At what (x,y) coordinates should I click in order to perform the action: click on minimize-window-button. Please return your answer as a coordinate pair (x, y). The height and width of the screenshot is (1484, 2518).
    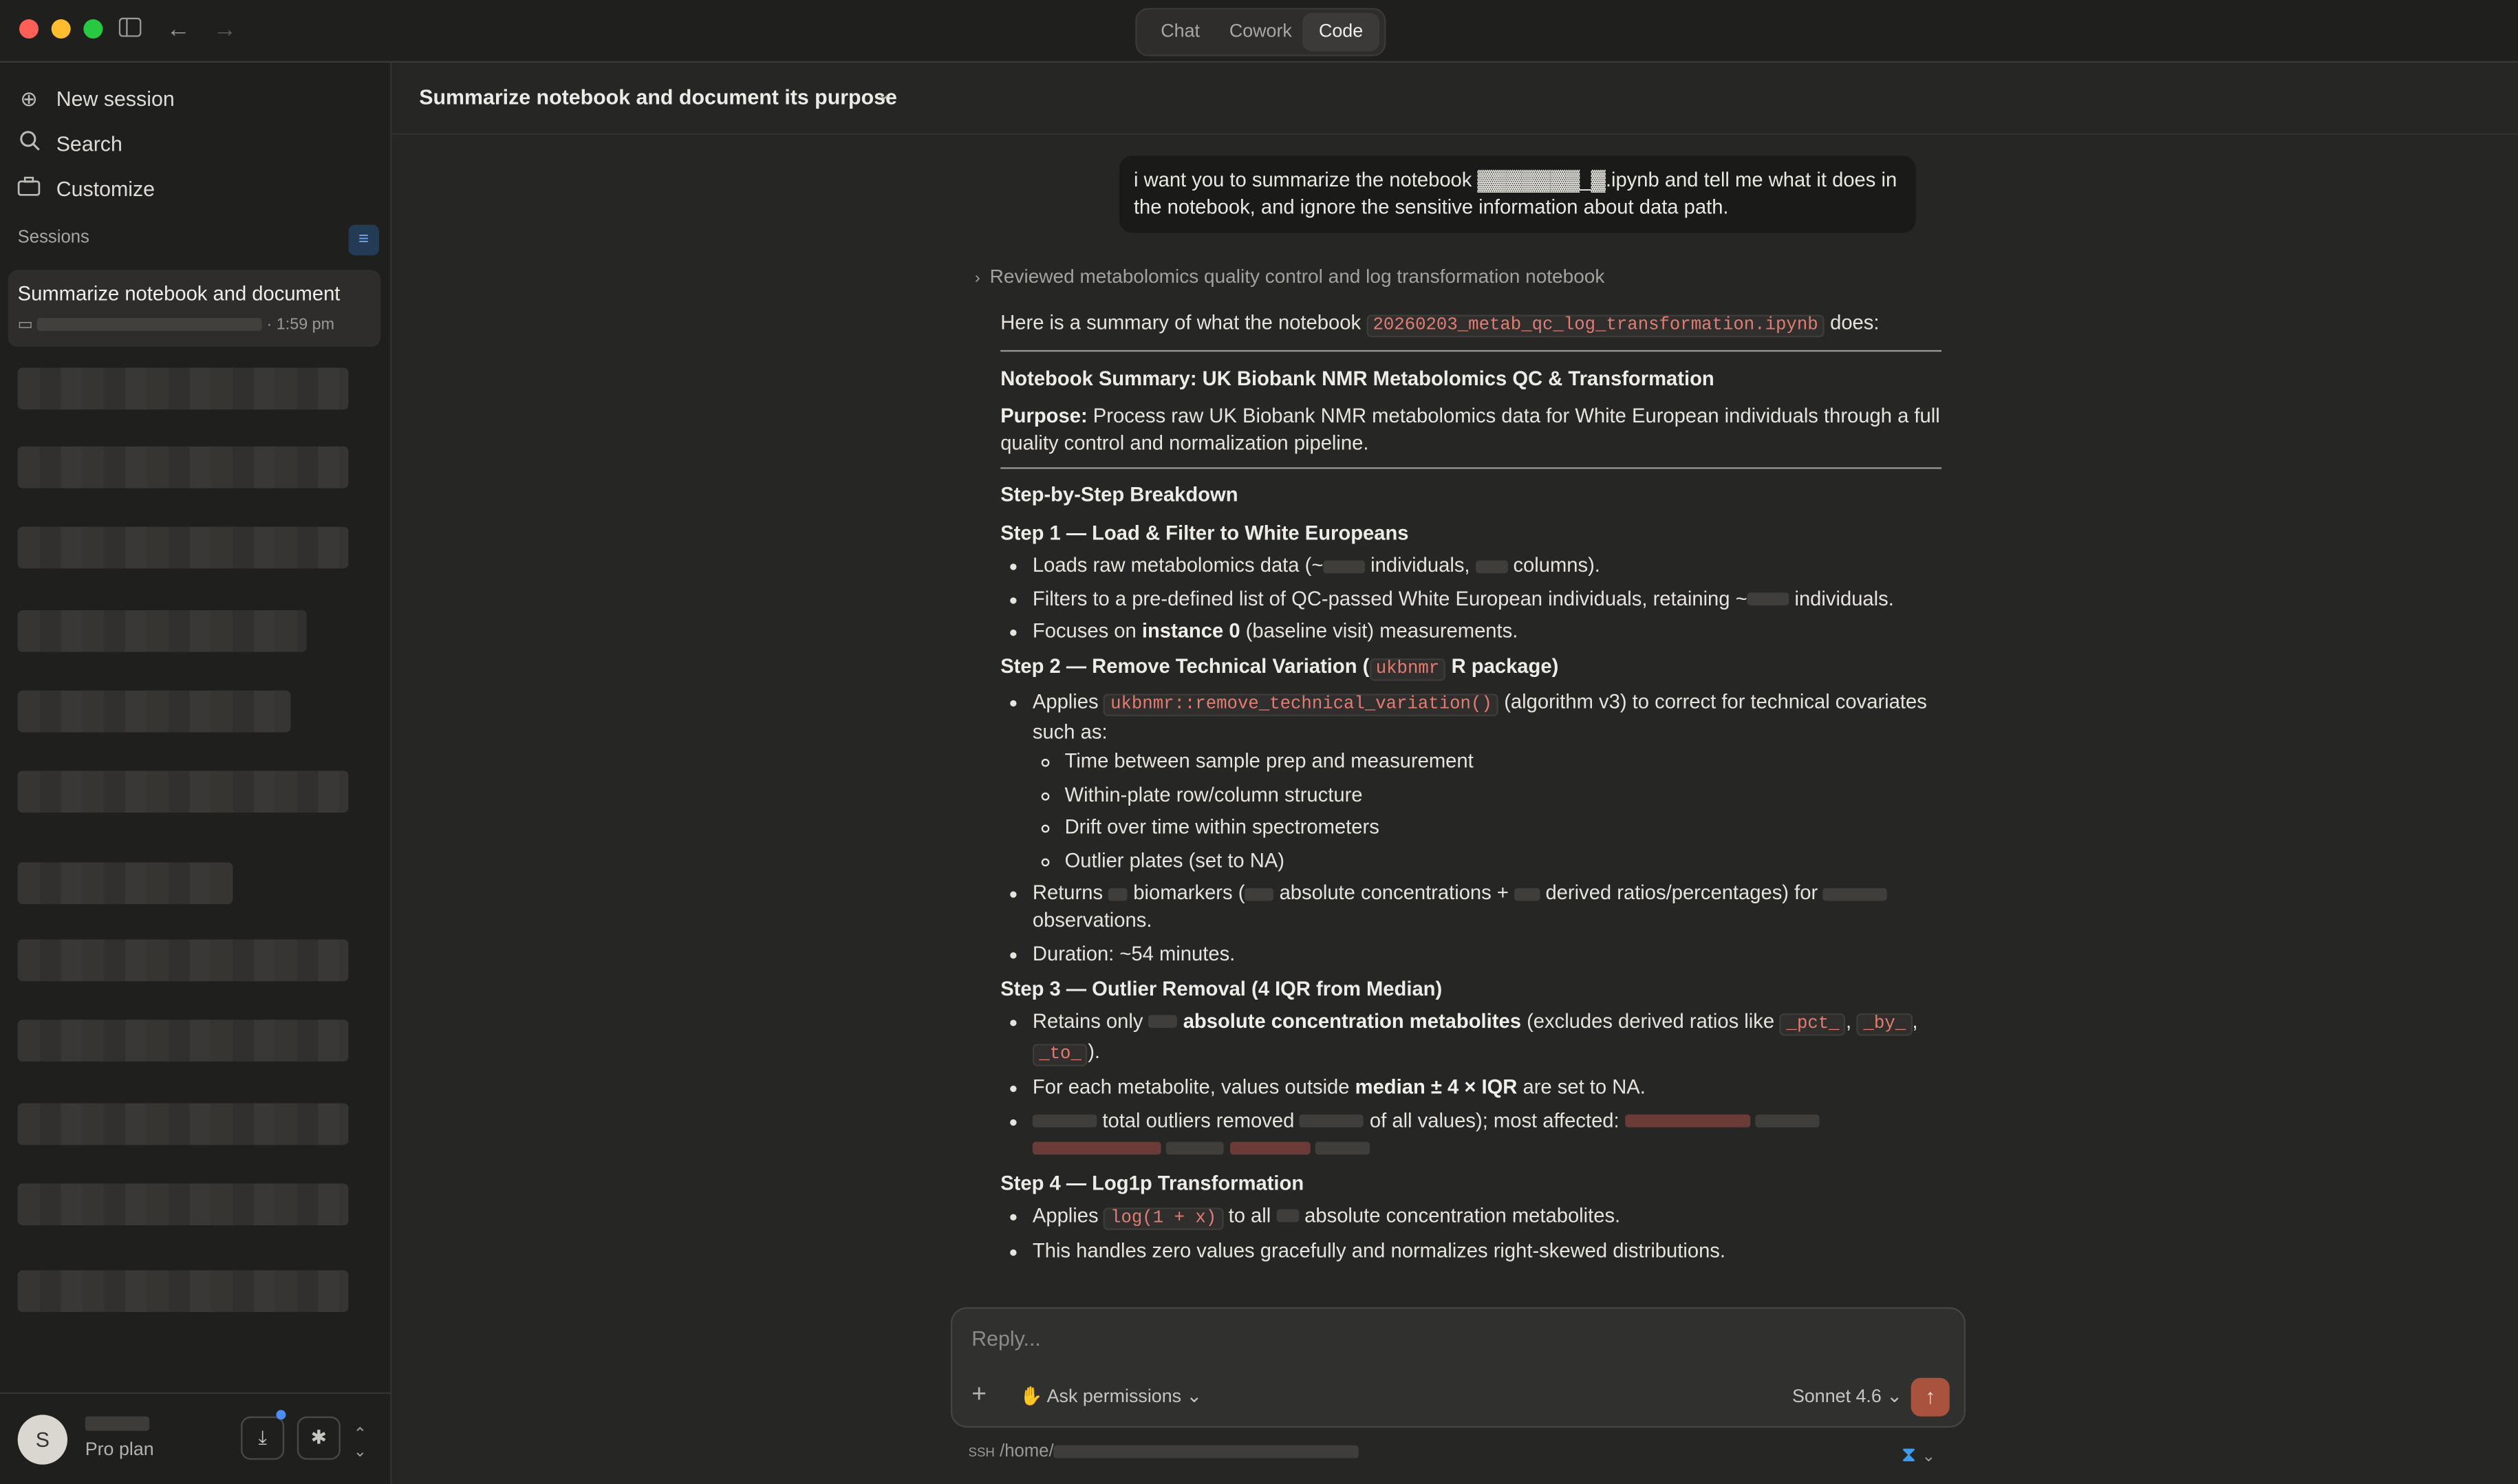
    Looking at the image, I should click on (61, 29).